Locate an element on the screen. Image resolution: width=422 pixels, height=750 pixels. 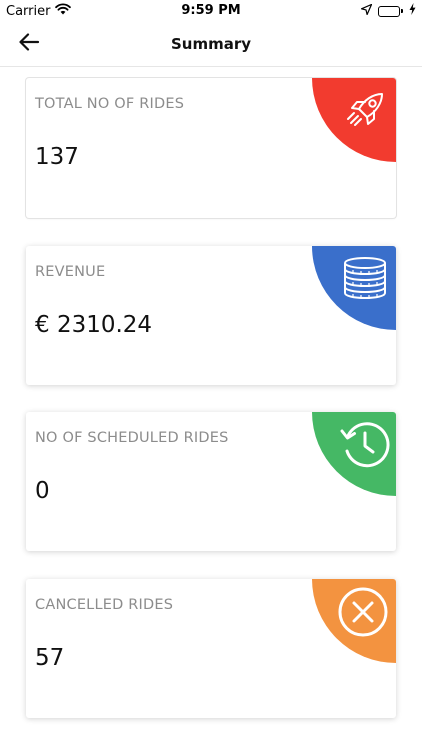
lightning-icon is located at coordinates (412, 11).